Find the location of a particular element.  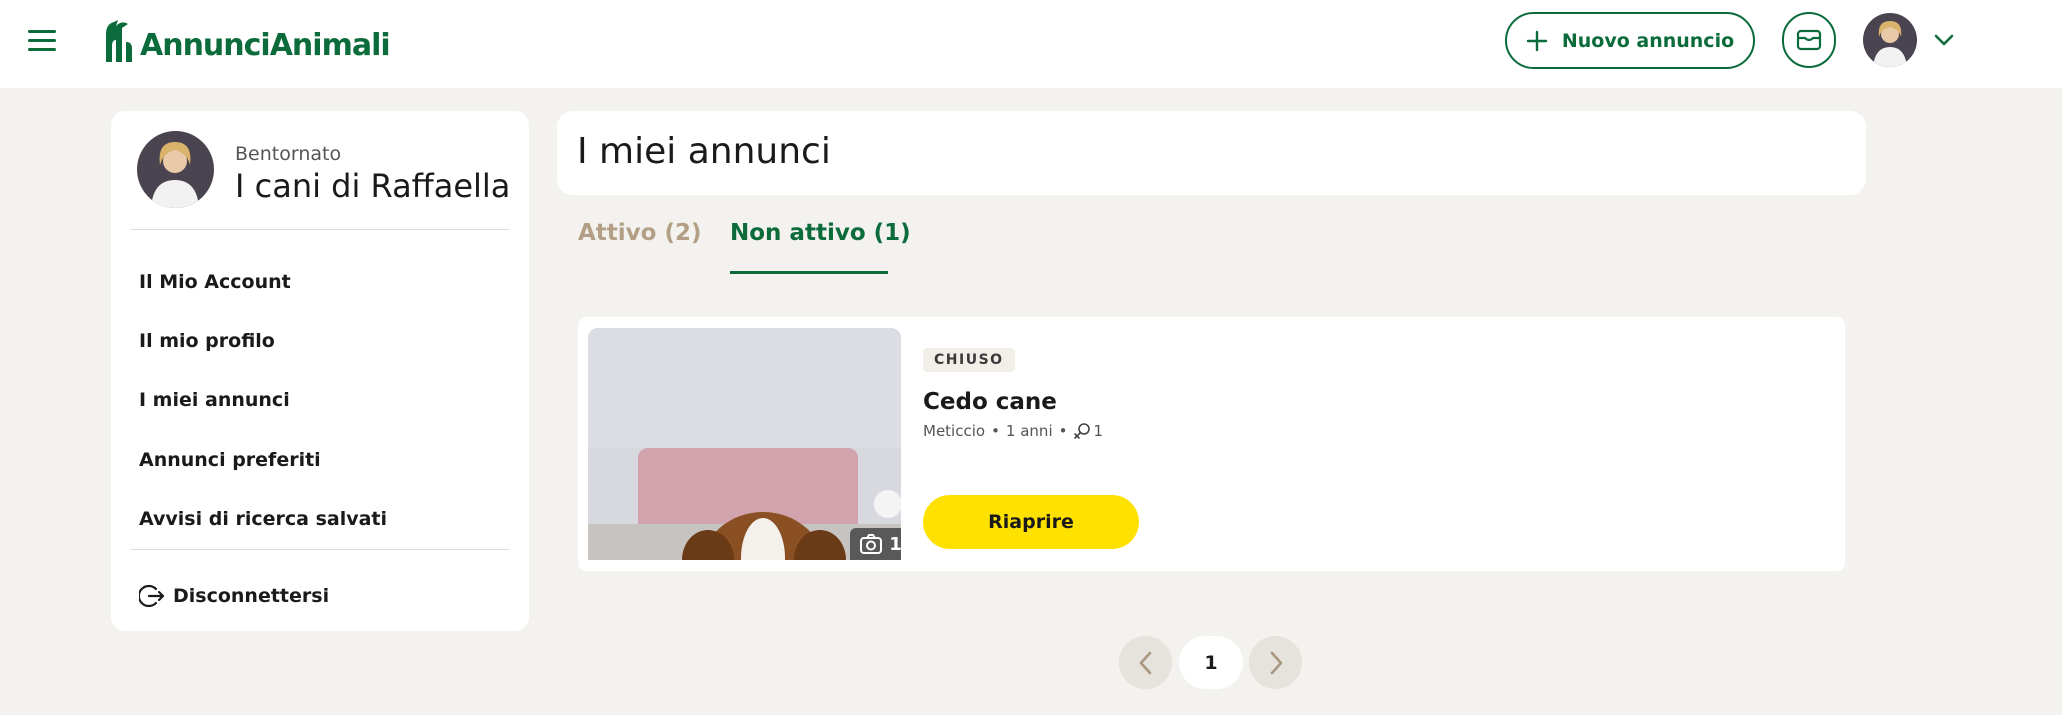

user-menu is located at coordinates (1909, 40).